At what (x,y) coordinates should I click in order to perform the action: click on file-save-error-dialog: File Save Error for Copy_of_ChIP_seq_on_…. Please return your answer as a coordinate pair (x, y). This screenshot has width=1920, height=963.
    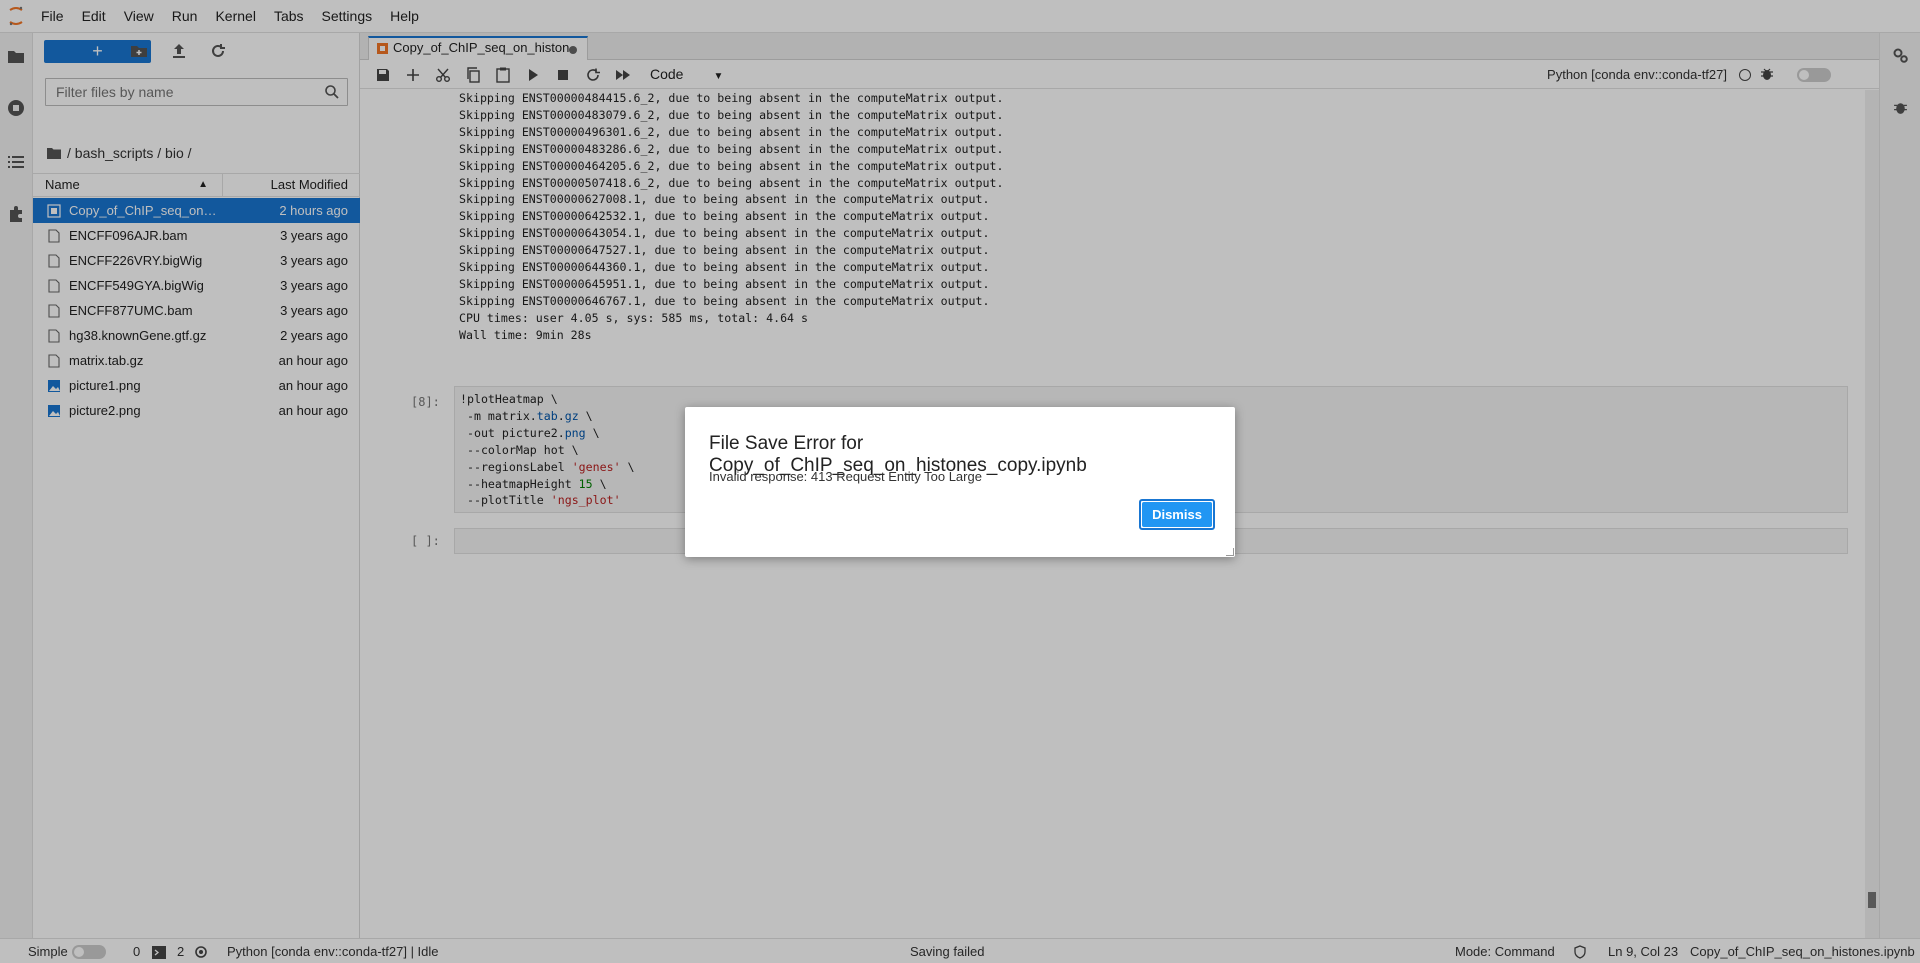
    Looking at the image, I should click on (960, 482).